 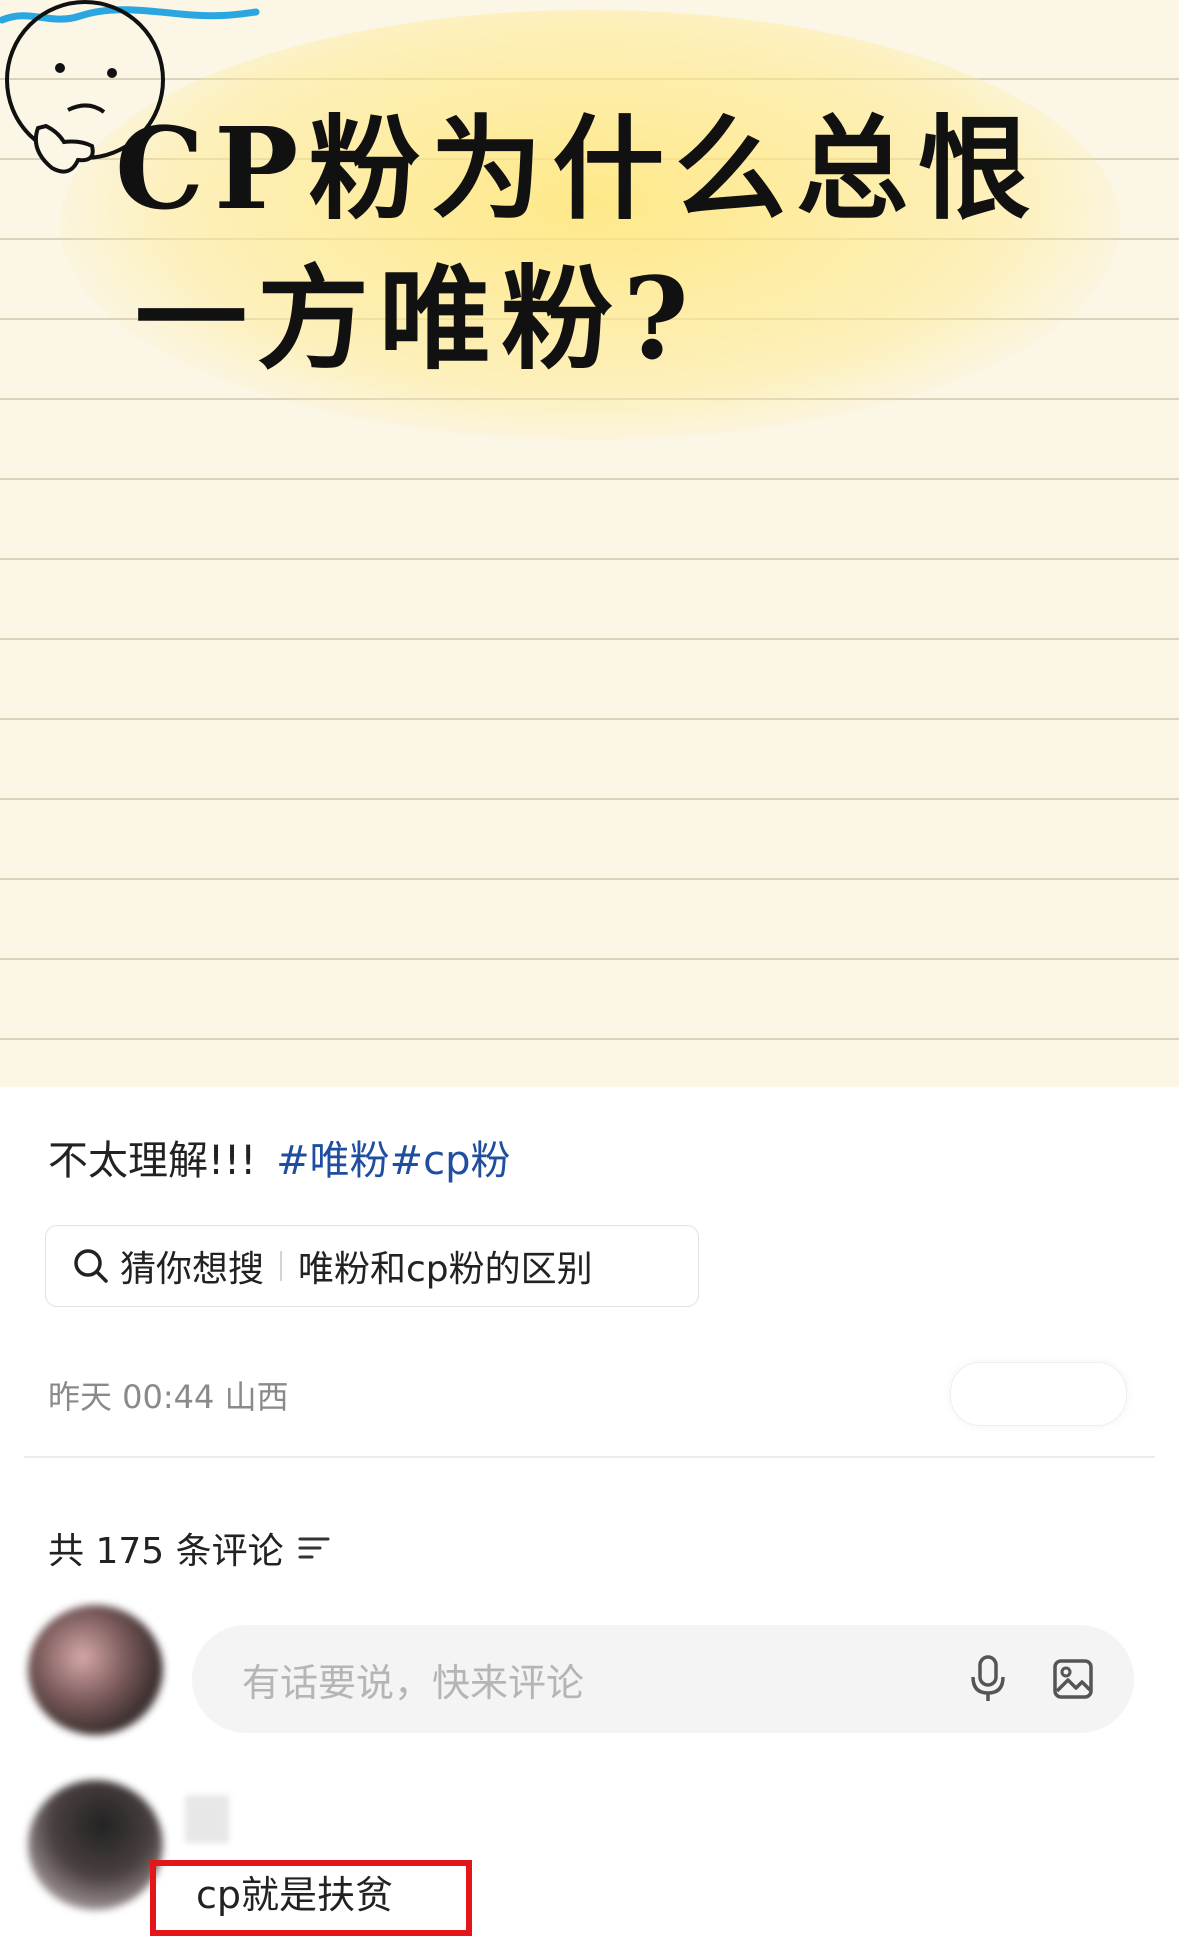 What do you see at coordinates (663, 1679) in the screenshot?
I see `comment-input: 有话要说，快来评论` at bounding box center [663, 1679].